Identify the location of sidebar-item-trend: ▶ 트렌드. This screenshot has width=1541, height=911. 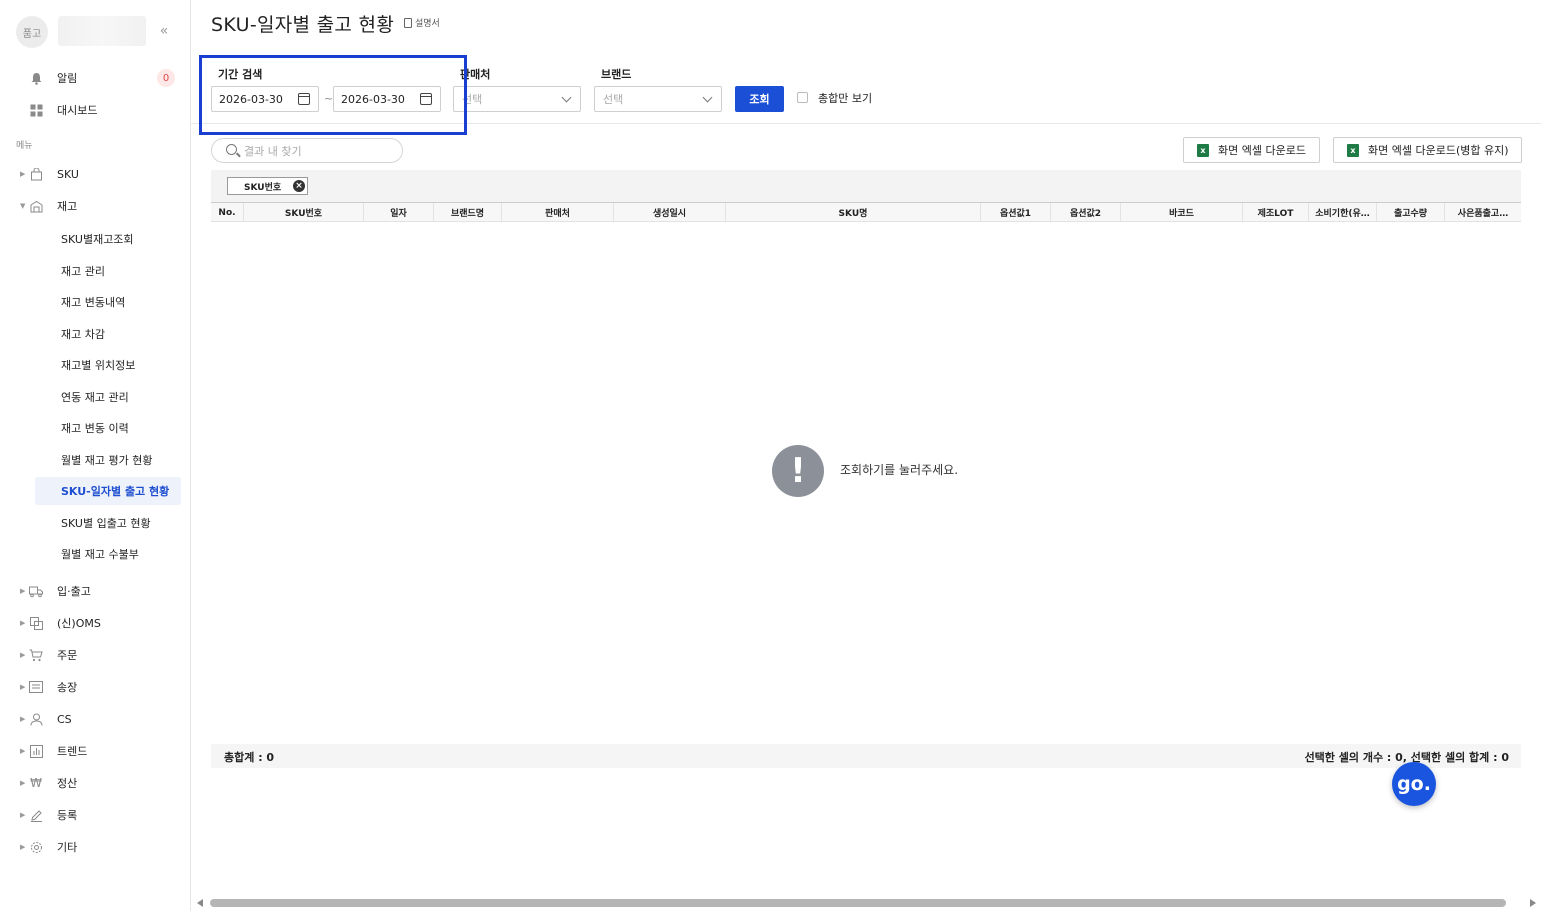
(95, 751).